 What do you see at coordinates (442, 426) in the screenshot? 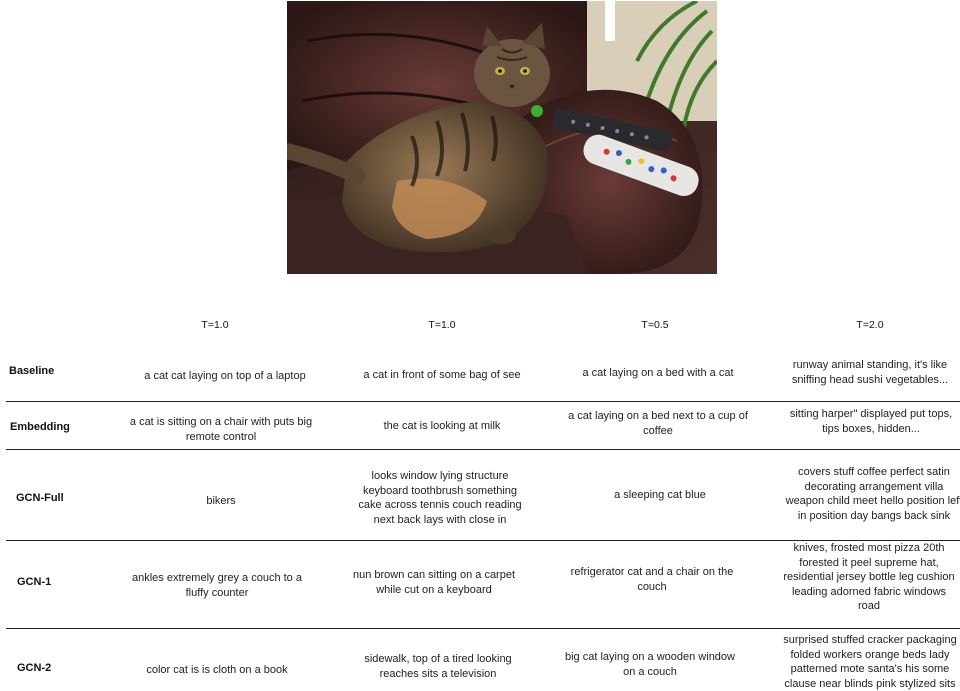
I see `table-cell: the cat is looking at milk` at bounding box center [442, 426].